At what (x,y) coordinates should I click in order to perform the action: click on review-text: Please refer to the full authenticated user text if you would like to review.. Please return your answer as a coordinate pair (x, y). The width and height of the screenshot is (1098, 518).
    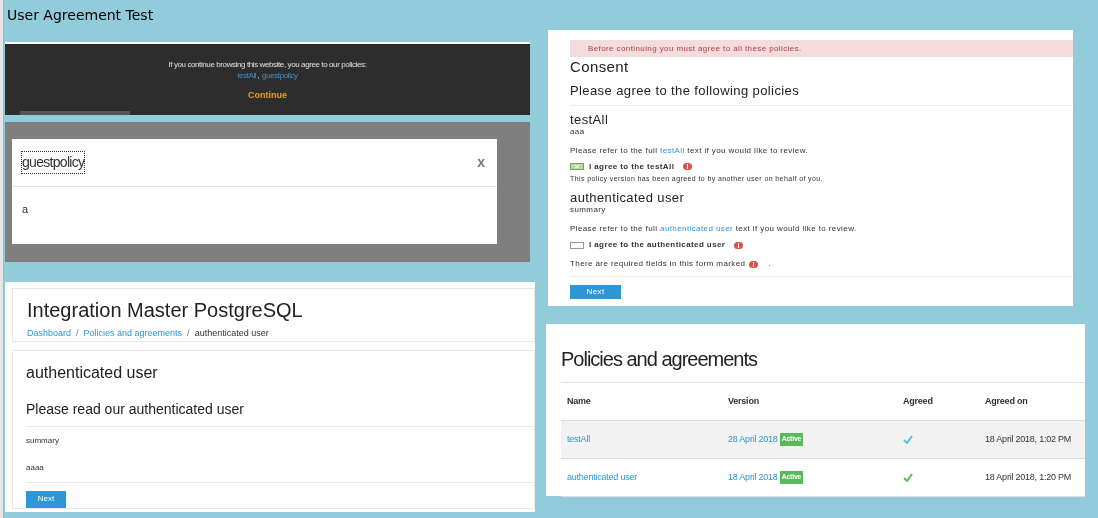
    Looking at the image, I should click on (714, 229).